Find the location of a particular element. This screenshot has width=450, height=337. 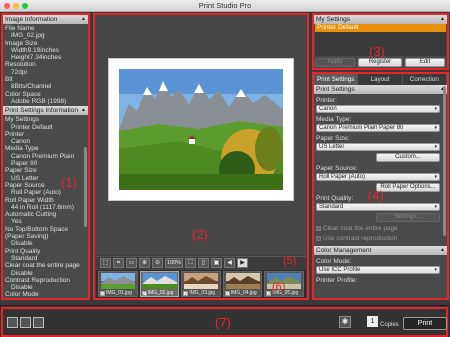

minimize-icon is located at coordinates (16, 6).